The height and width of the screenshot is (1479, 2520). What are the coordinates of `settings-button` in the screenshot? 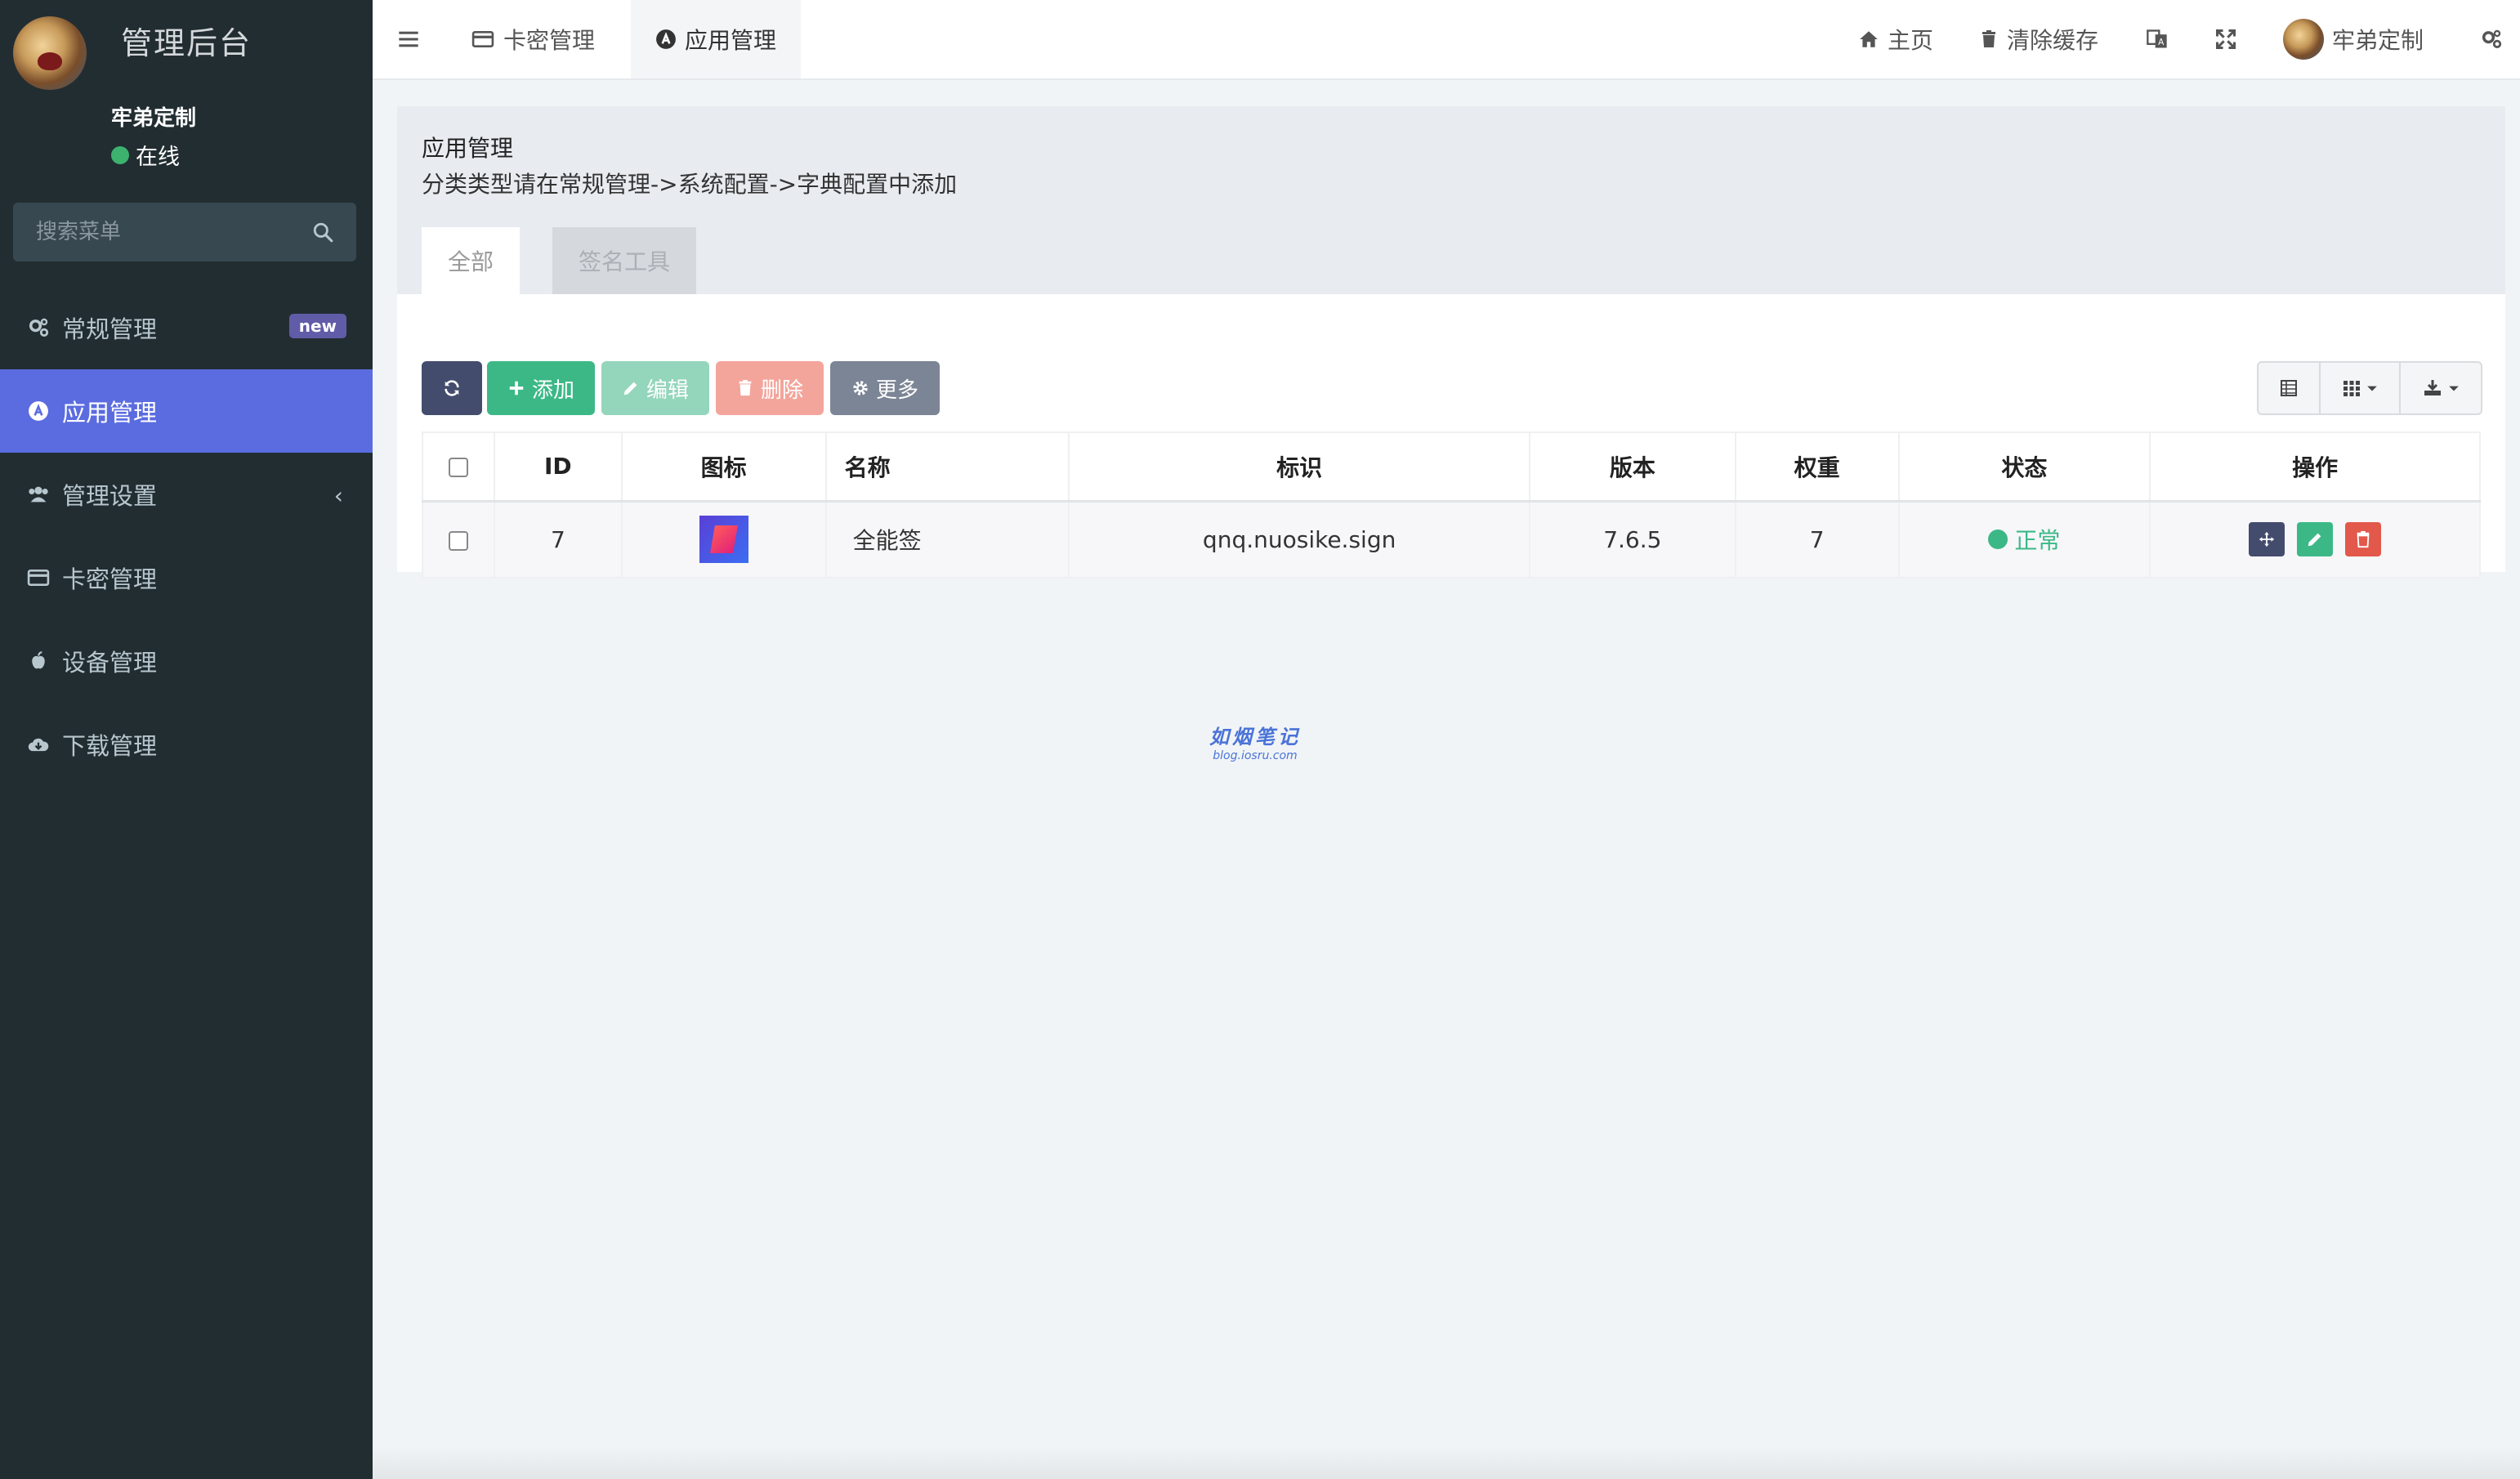 It's located at (2491, 39).